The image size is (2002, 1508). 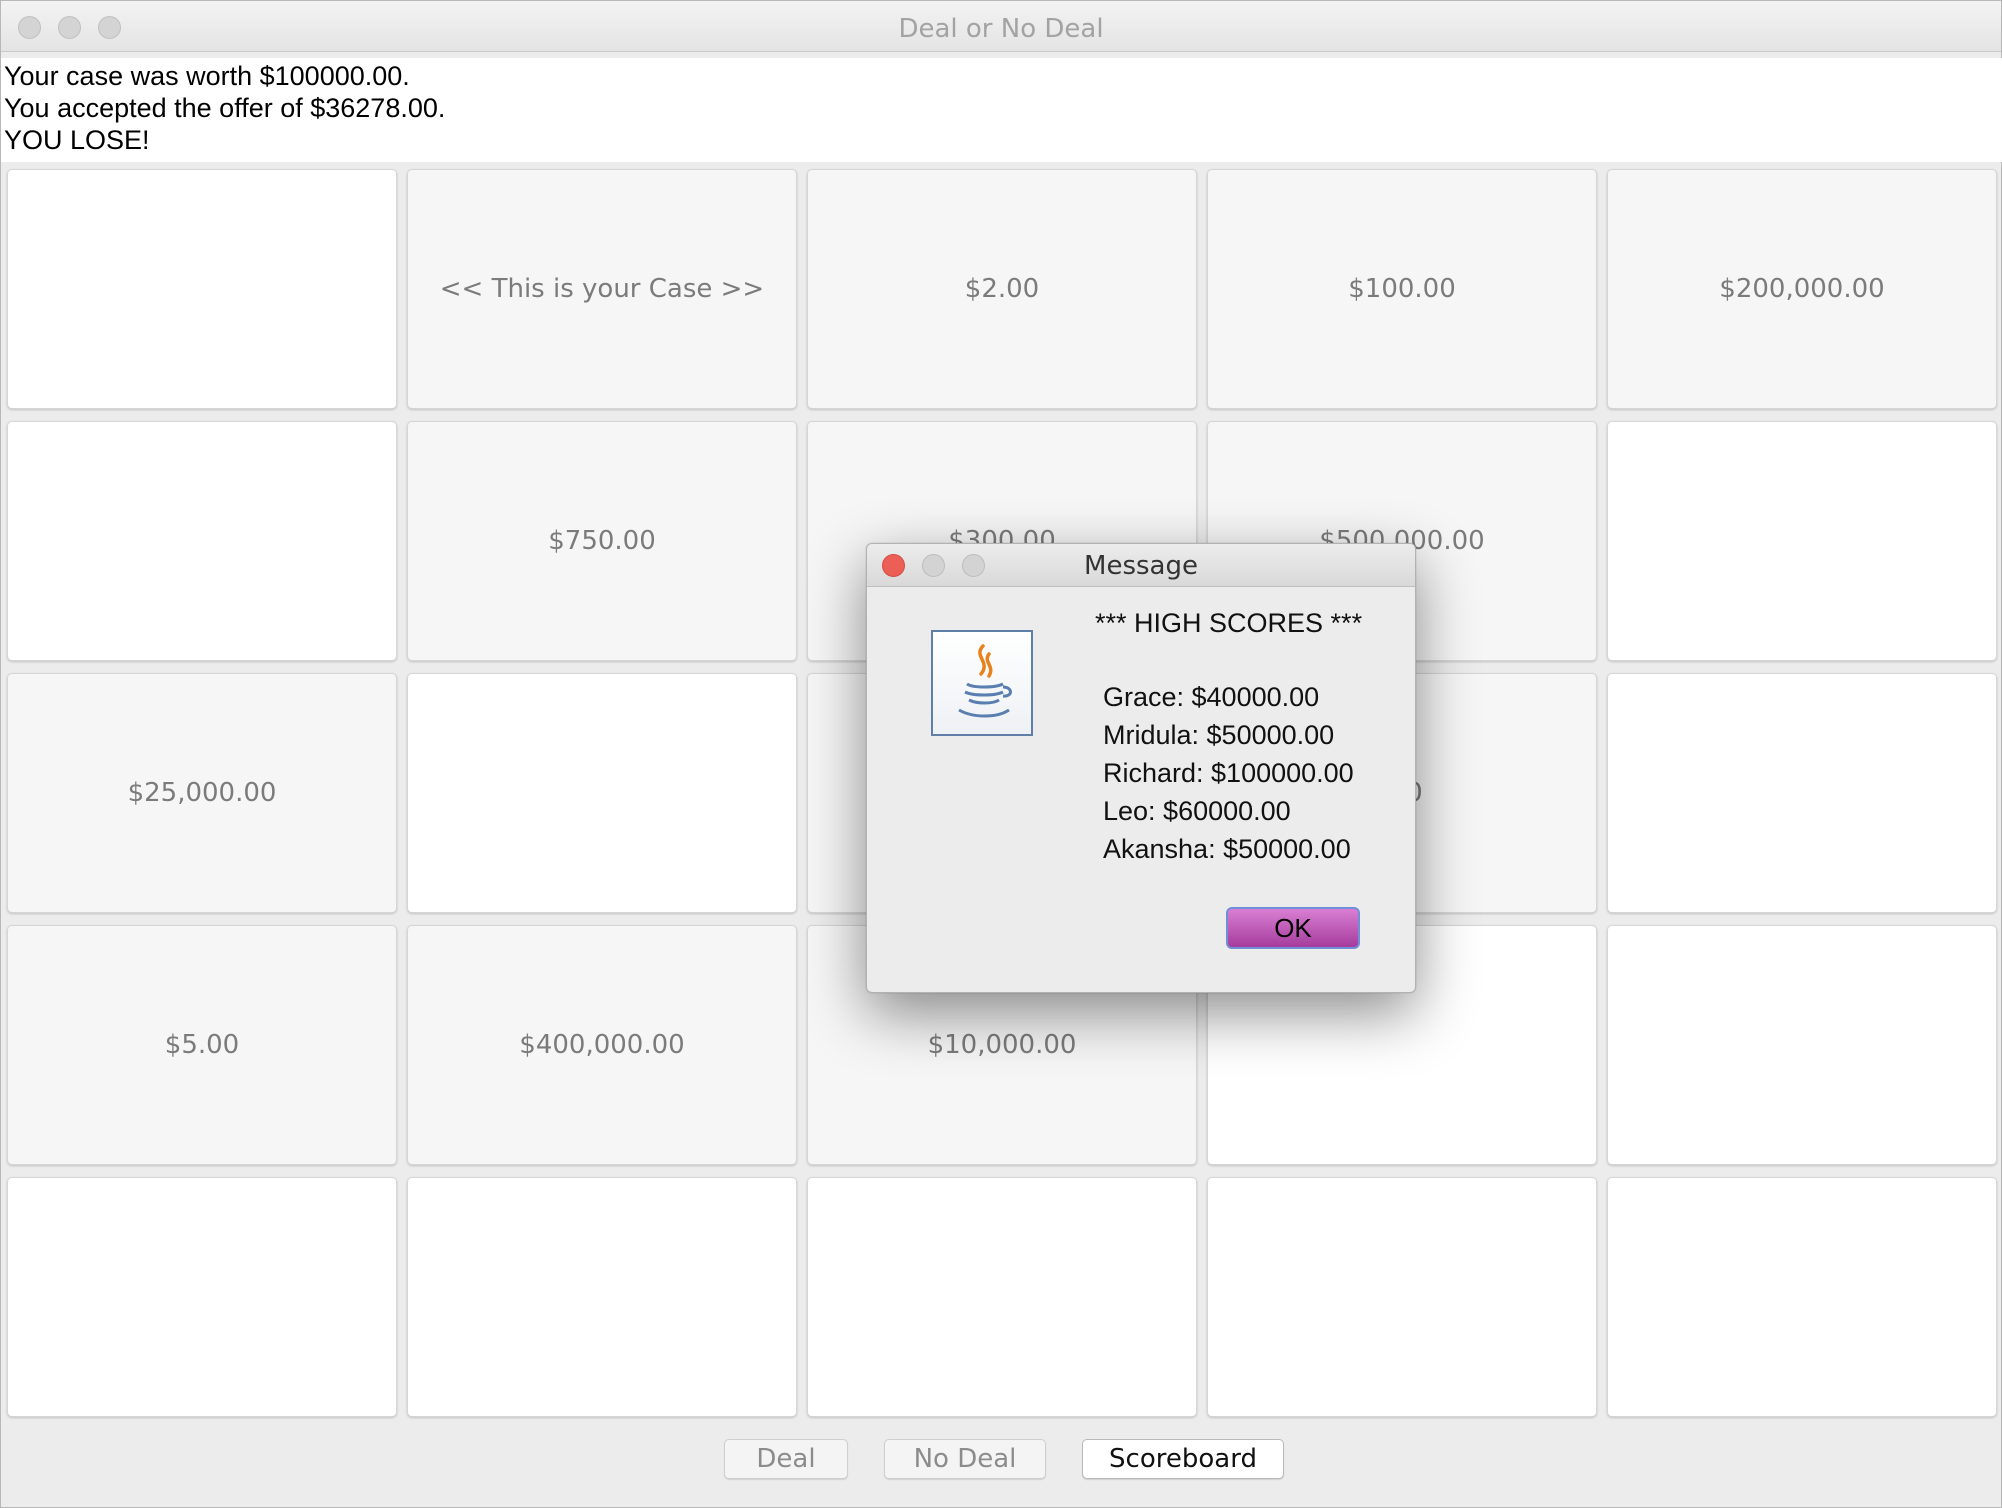 I want to click on briefcase-button: $100.00, so click(x=1402, y=289).